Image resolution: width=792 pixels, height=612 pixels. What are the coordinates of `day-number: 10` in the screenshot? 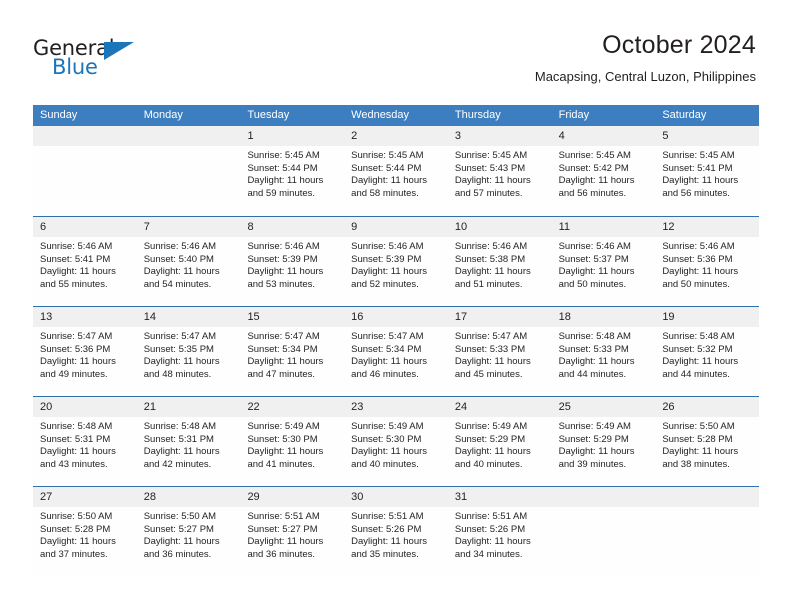 It's located at (499, 227).